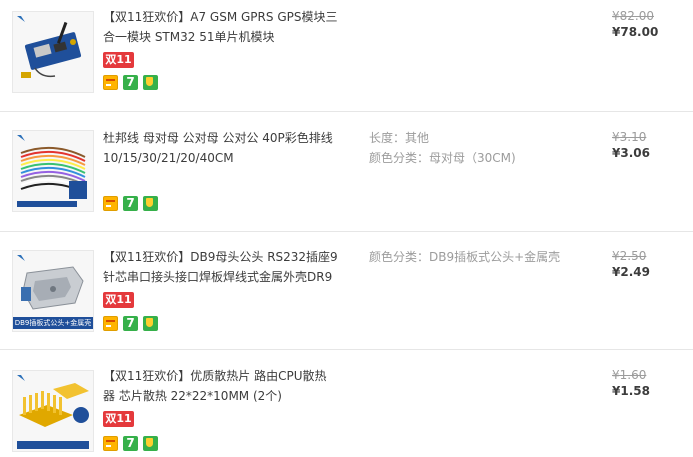 The height and width of the screenshot is (457, 693). Describe the element at coordinates (629, 375) in the screenshot. I see `original-price: ¥1.60` at that location.